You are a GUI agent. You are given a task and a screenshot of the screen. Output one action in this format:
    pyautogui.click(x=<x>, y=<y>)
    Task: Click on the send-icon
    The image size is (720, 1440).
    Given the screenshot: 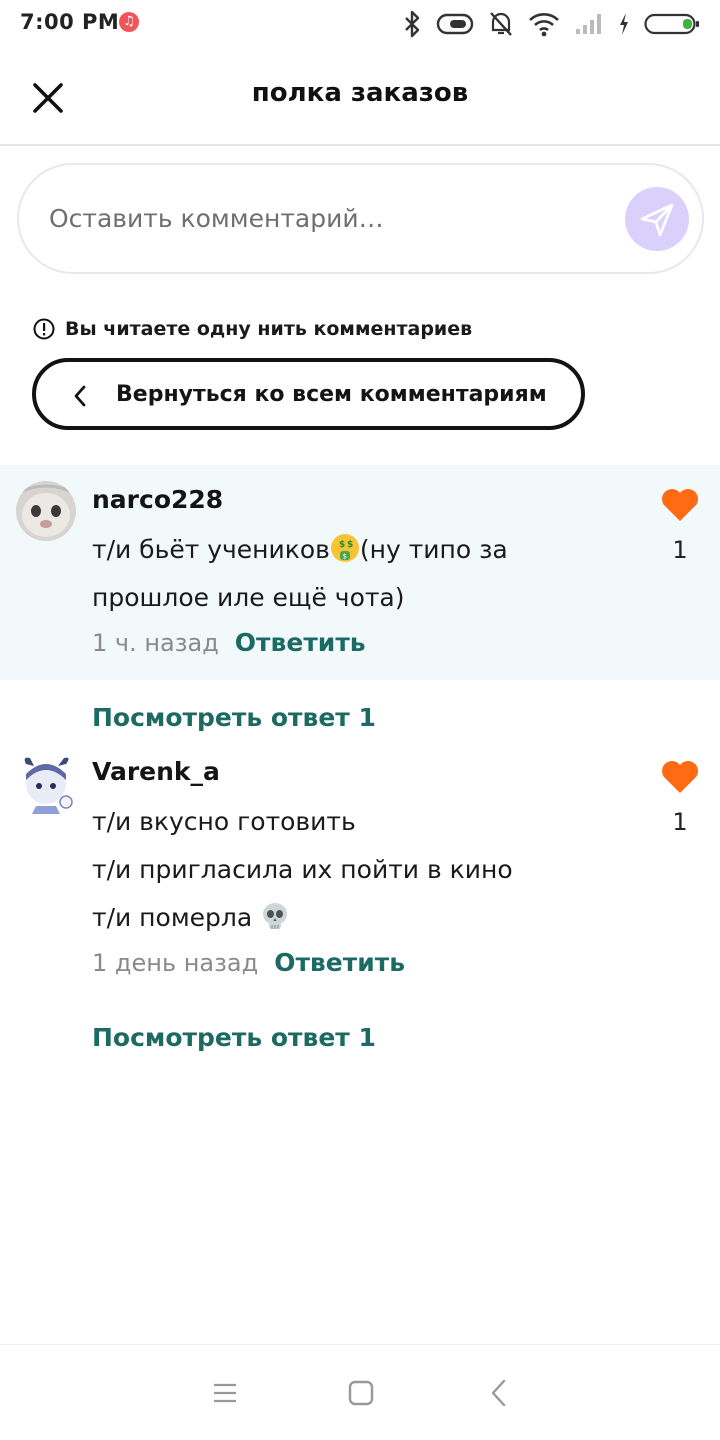 What is the action you would take?
    pyautogui.click(x=657, y=220)
    